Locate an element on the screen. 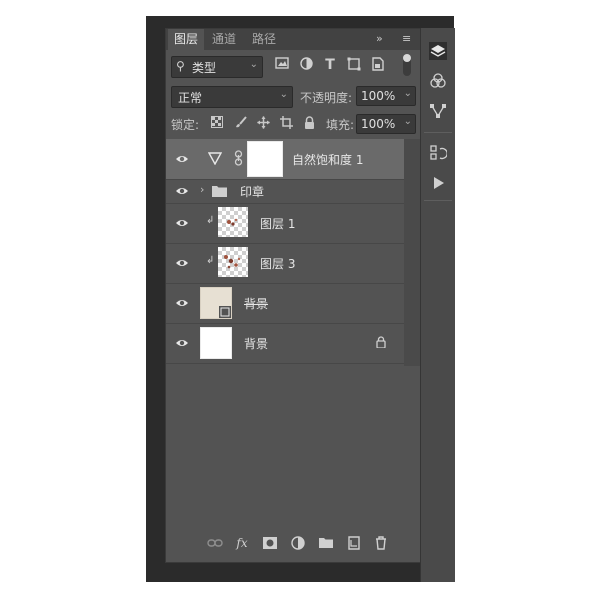 Image resolution: width=600 pixels, height=600 pixels. layer-row-layer3: ↲ 图层 3 is located at coordinates (285, 263).